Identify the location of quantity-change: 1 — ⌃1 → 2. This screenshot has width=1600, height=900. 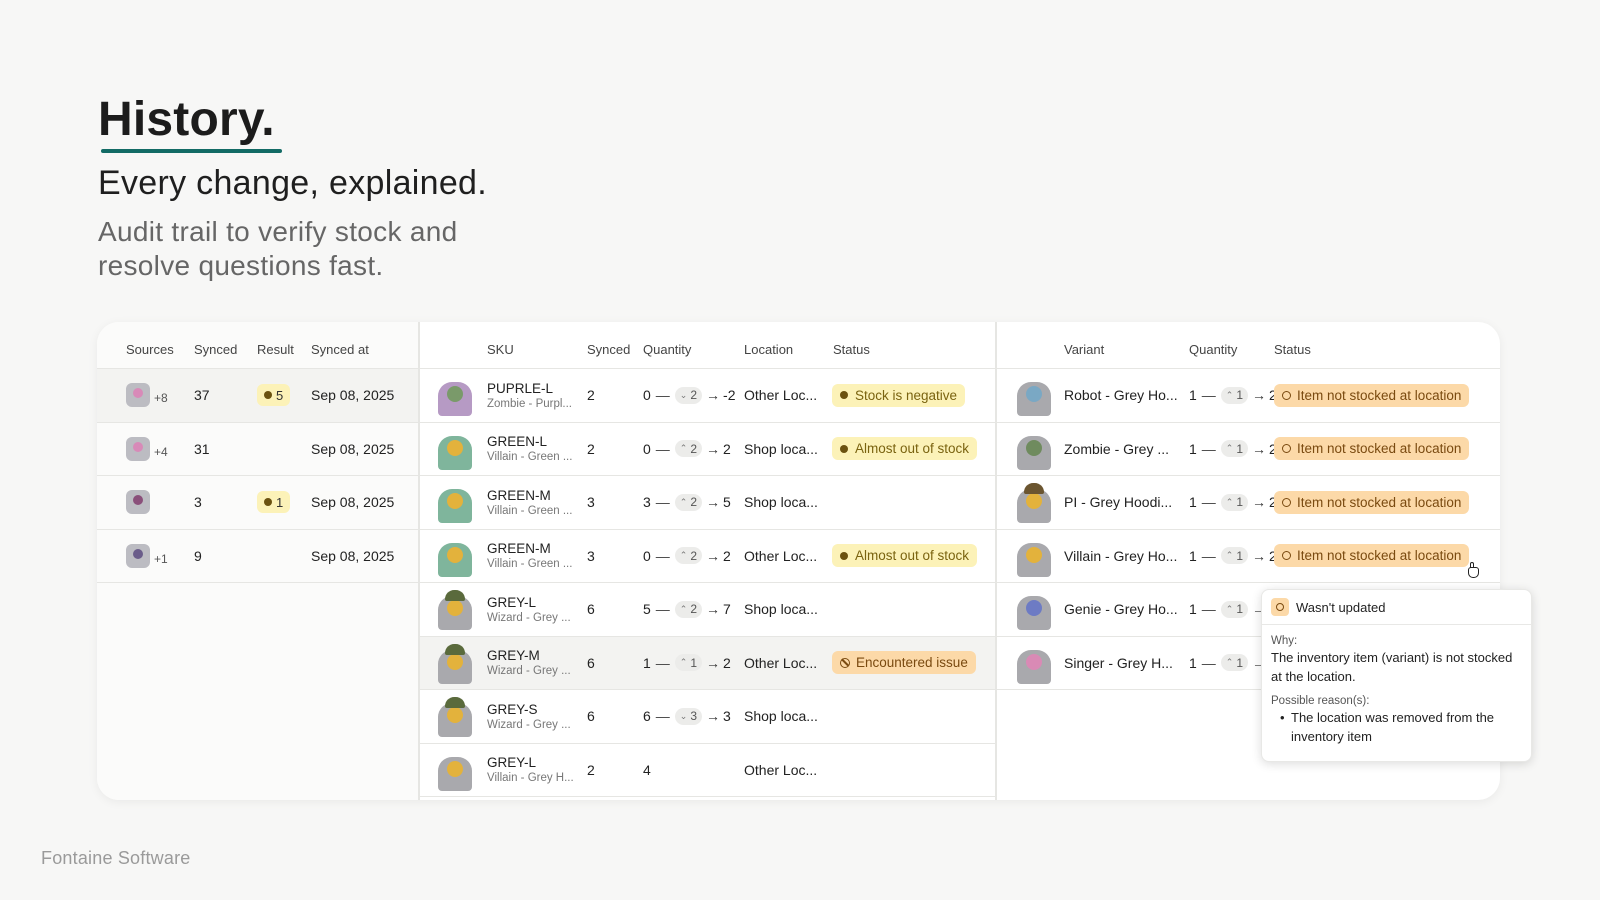
(687, 663).